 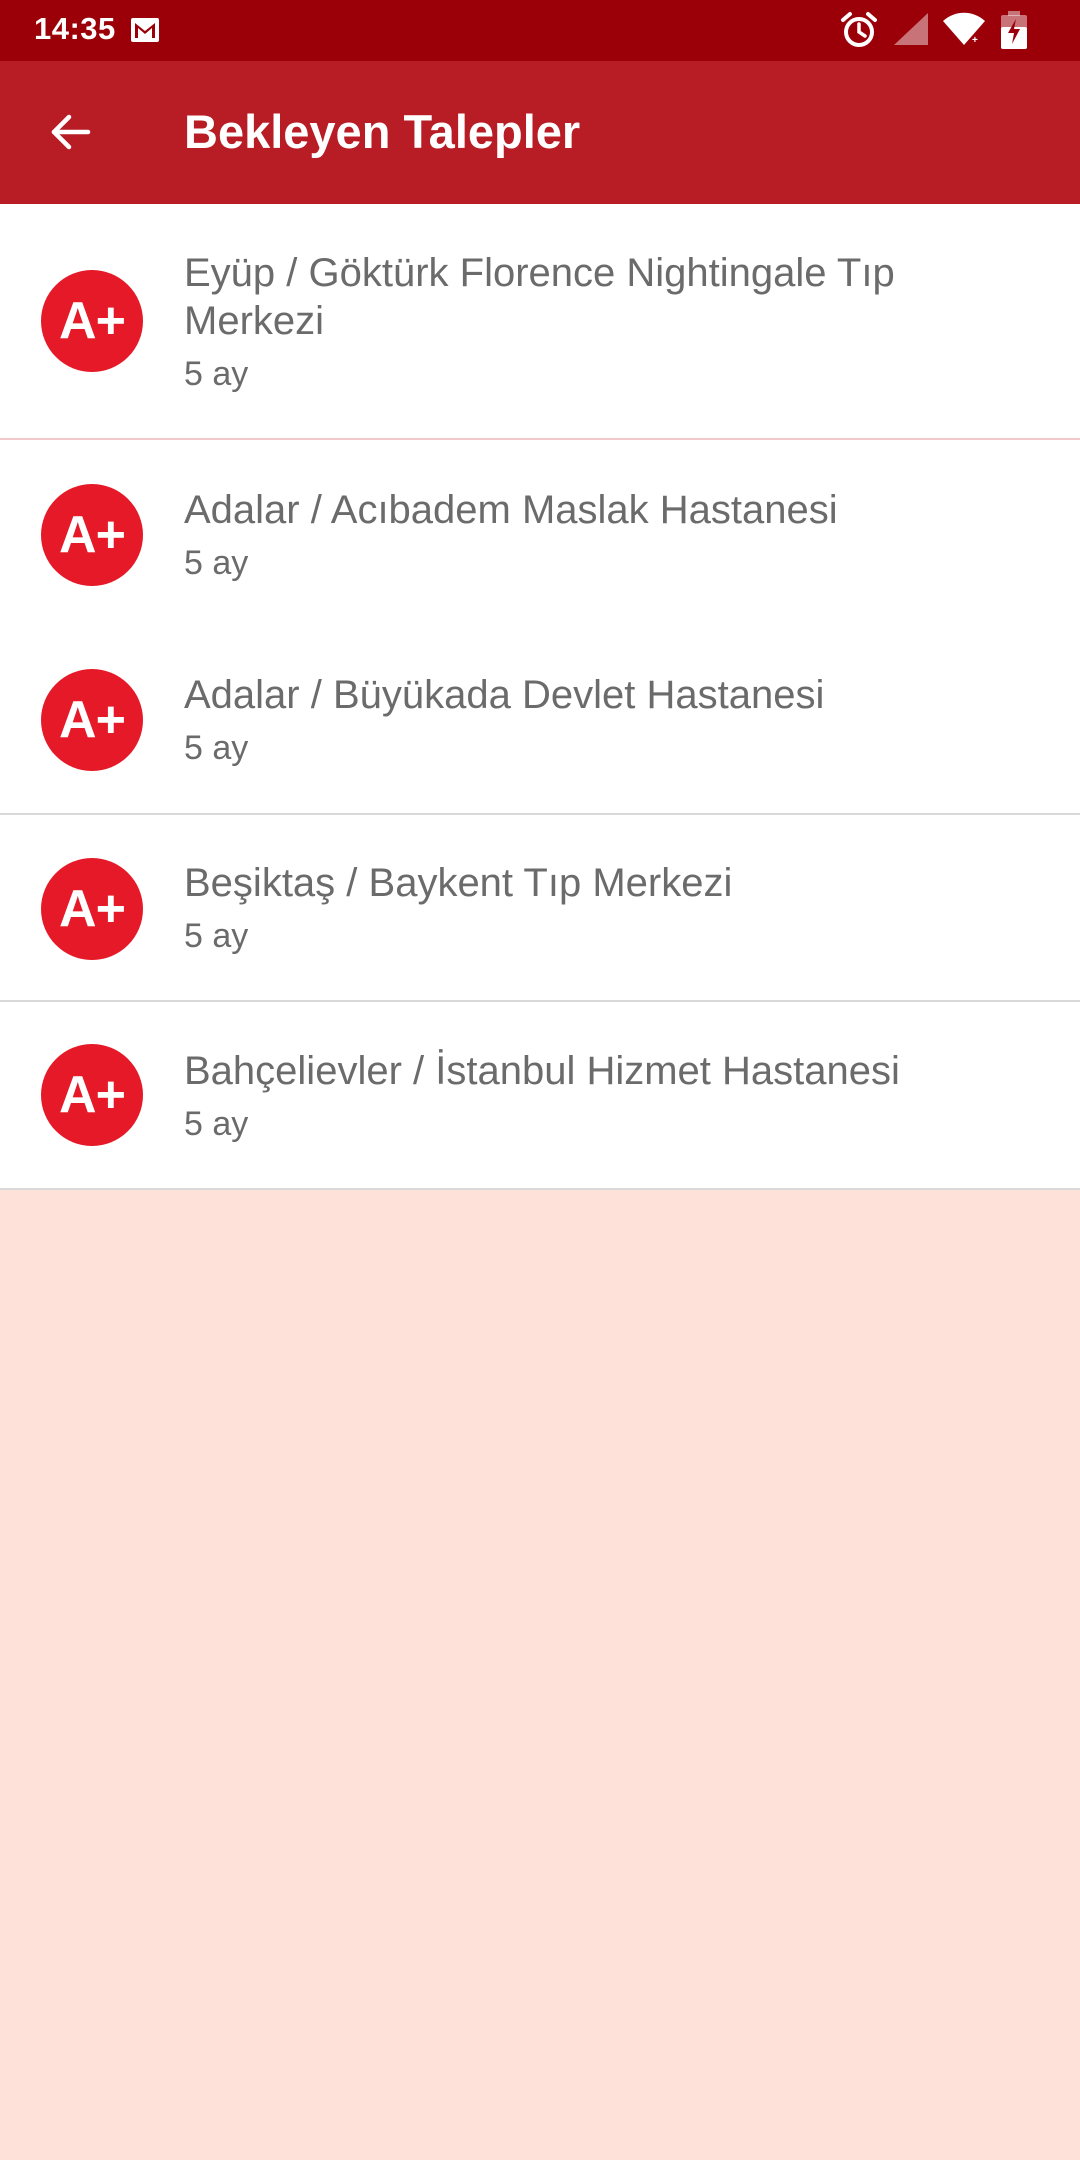 I want to click on page-title: Bekleyen Talepler, so click(x=382, y=131).